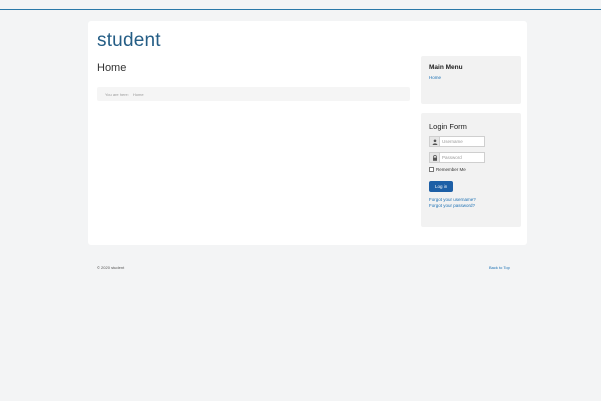  Describe the element at coordinates (300, 9) in the screenshot. I see `top-accent-rule` at that location.